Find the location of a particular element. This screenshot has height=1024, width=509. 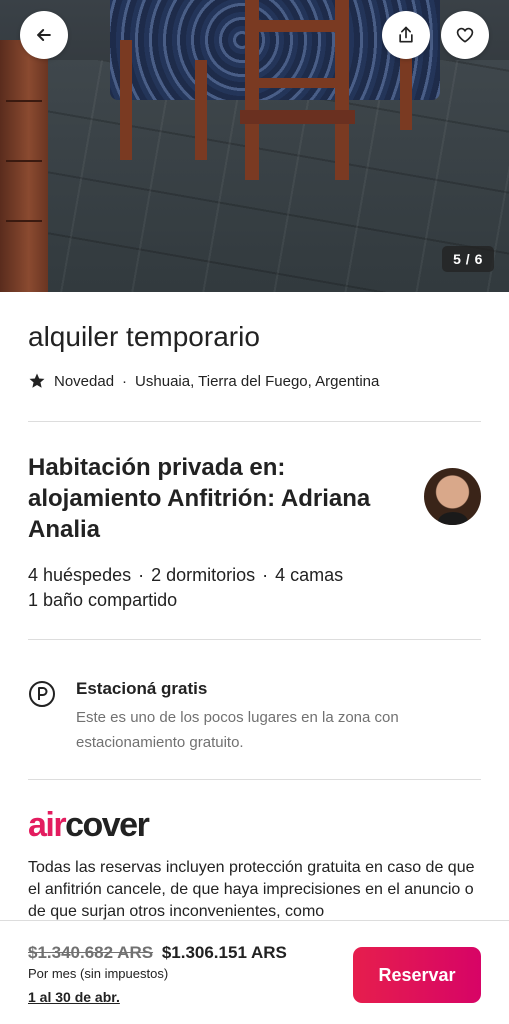

photo-counter: 5 / 6 is located at coordinates (468, 259).